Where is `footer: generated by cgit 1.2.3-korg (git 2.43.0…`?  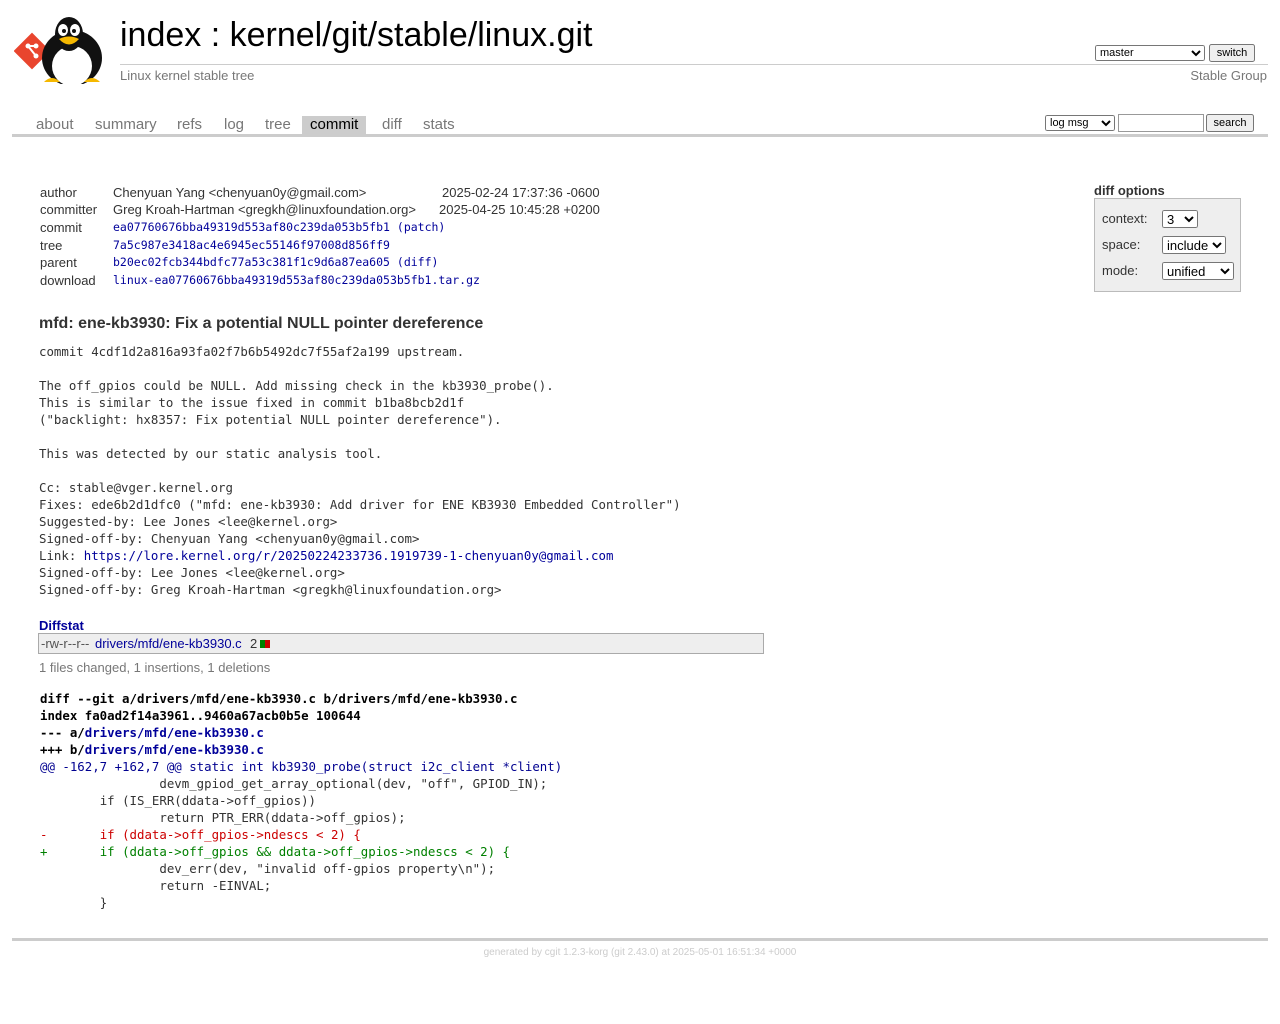 footer: generated by cgit 1.2.3-korg (git 2.43.0… is located at coordinates (640, 952).